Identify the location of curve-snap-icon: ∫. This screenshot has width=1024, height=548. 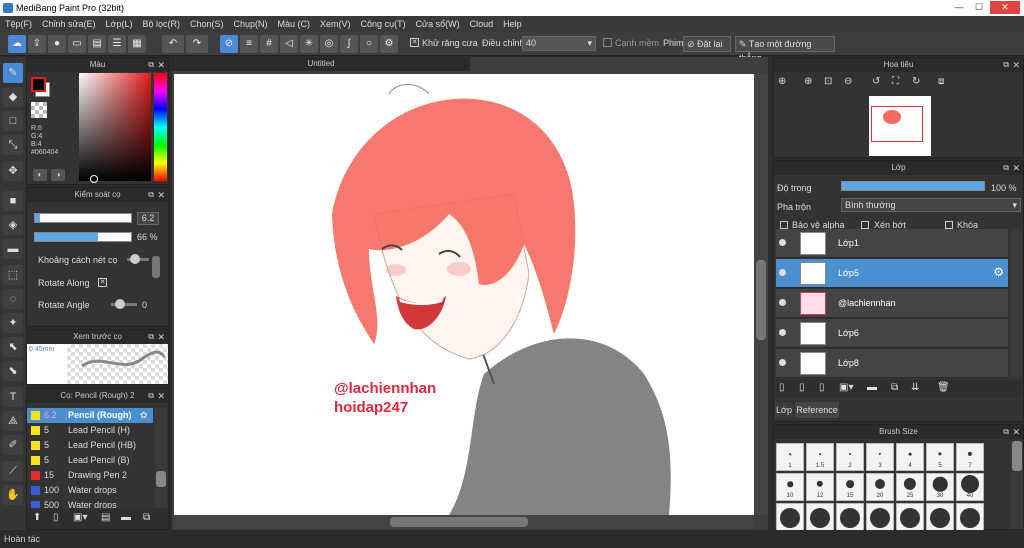
(349, 44).